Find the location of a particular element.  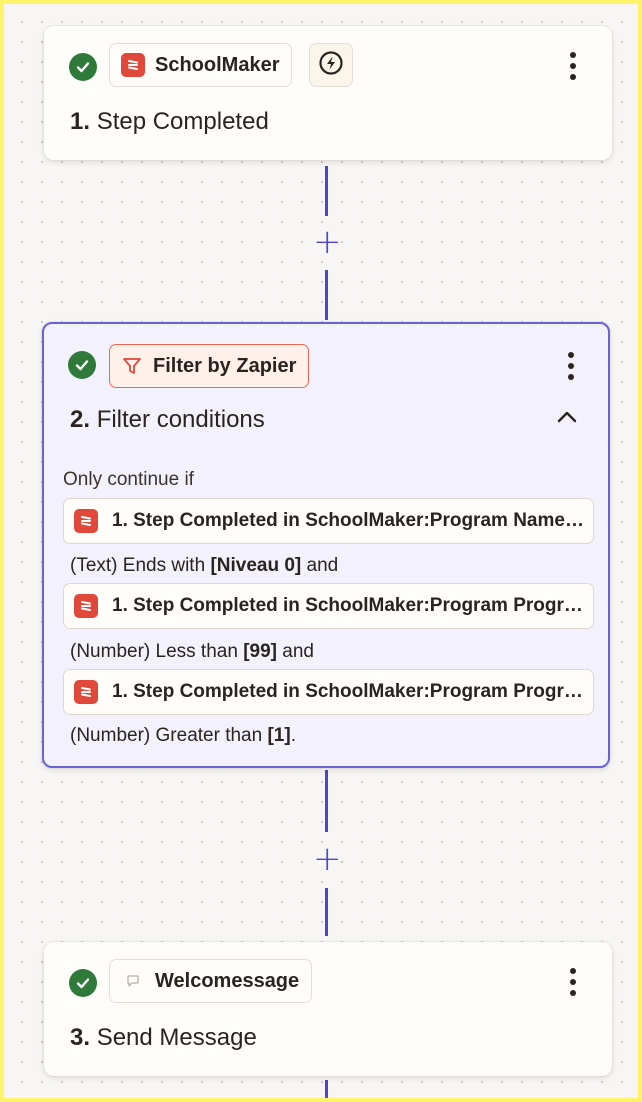

step-title: 3. Send Message is located at coordinates (163, 1037).